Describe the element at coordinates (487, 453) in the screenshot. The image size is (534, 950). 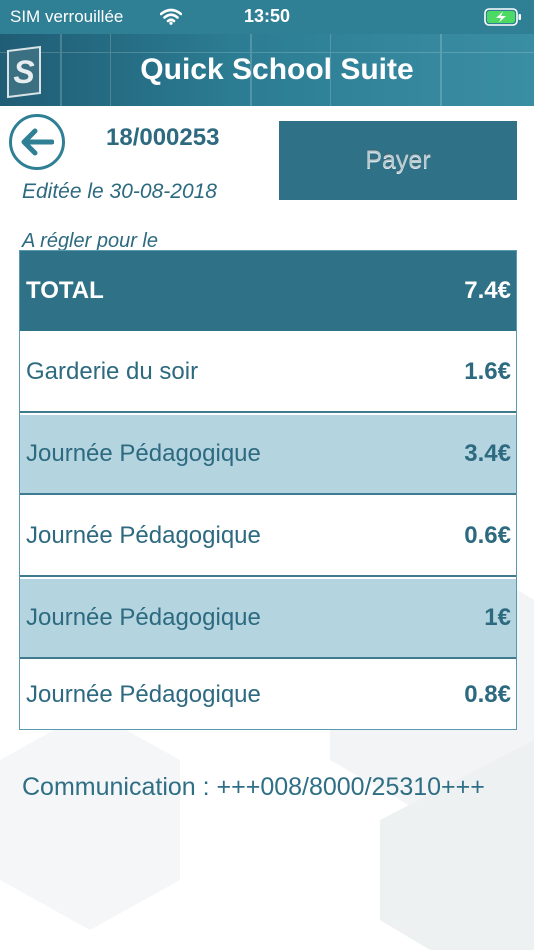
I see `item-amount: 3.4€` at that location.